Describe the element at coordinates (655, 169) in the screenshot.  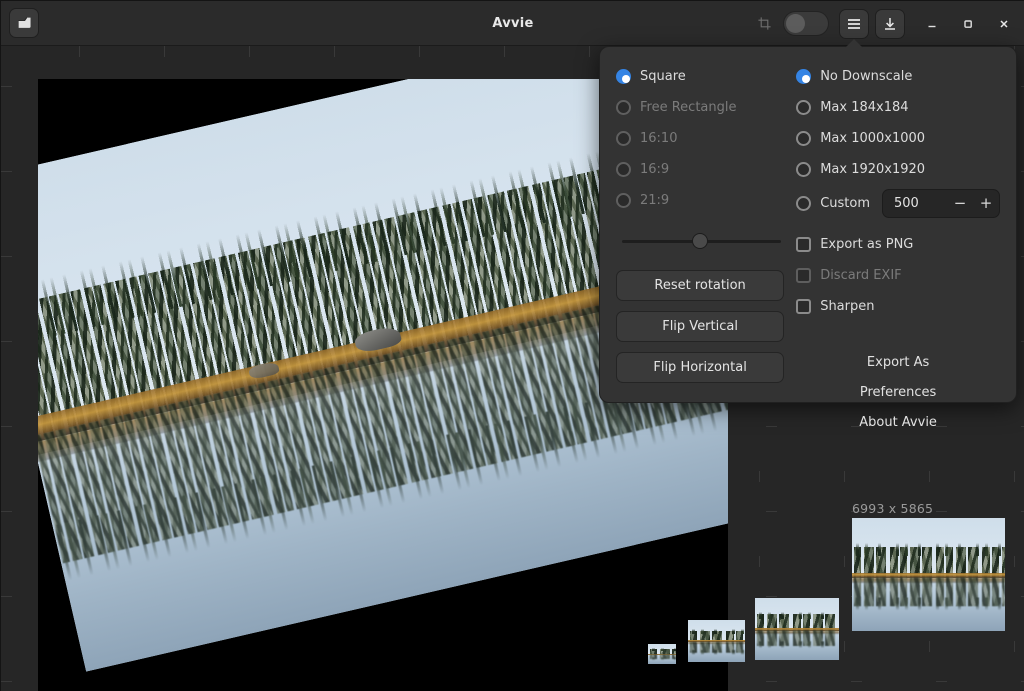
I see `radio-label: 16:9` at that location.